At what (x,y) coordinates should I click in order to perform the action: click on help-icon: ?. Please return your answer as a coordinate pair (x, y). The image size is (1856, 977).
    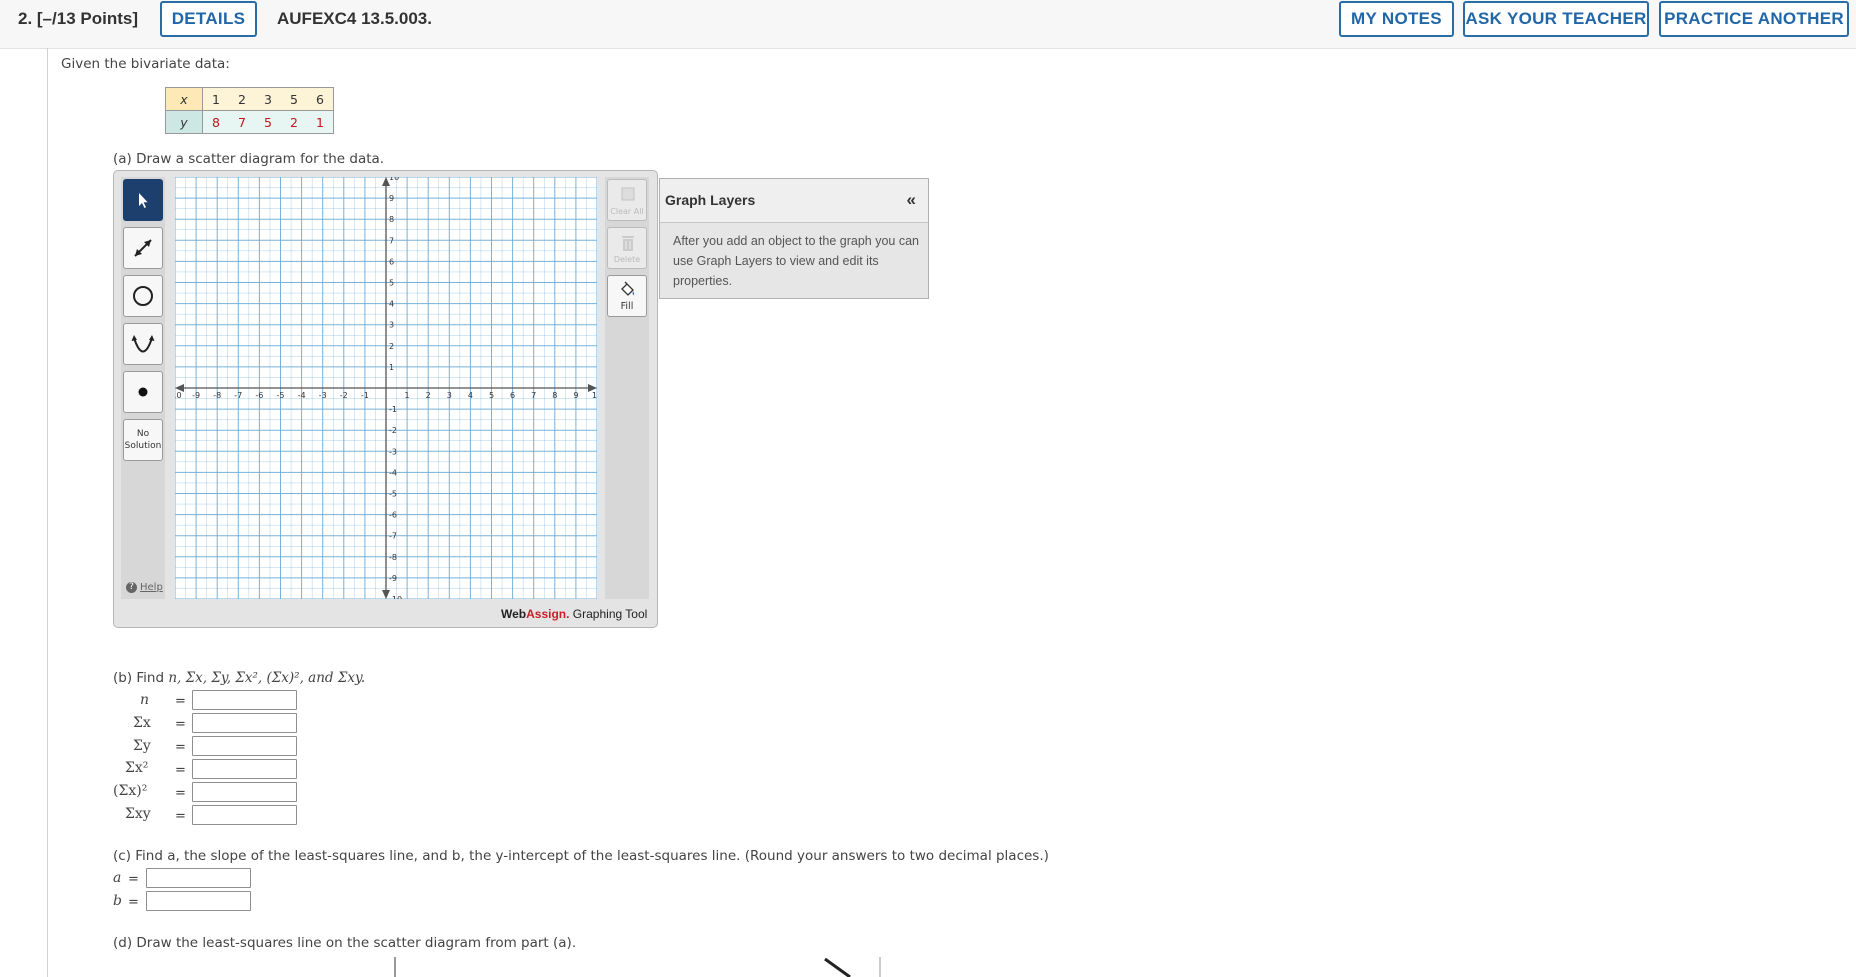
    Looking at the image, I should click on (131, 587).